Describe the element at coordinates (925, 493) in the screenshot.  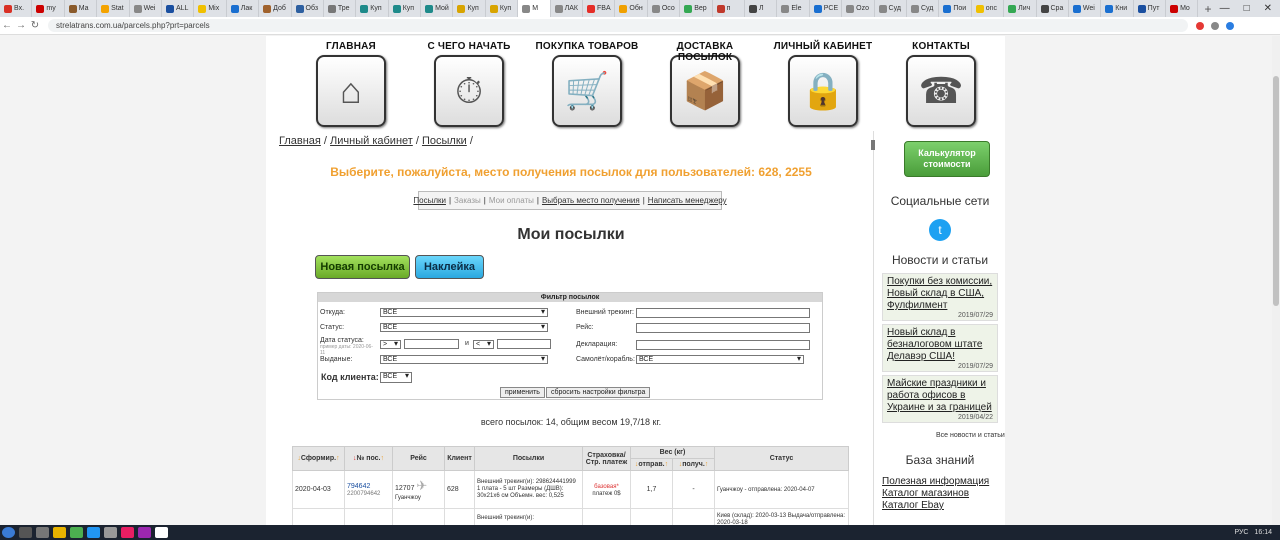
I see `kb-link-shops: Каталог магазинов` at that location.